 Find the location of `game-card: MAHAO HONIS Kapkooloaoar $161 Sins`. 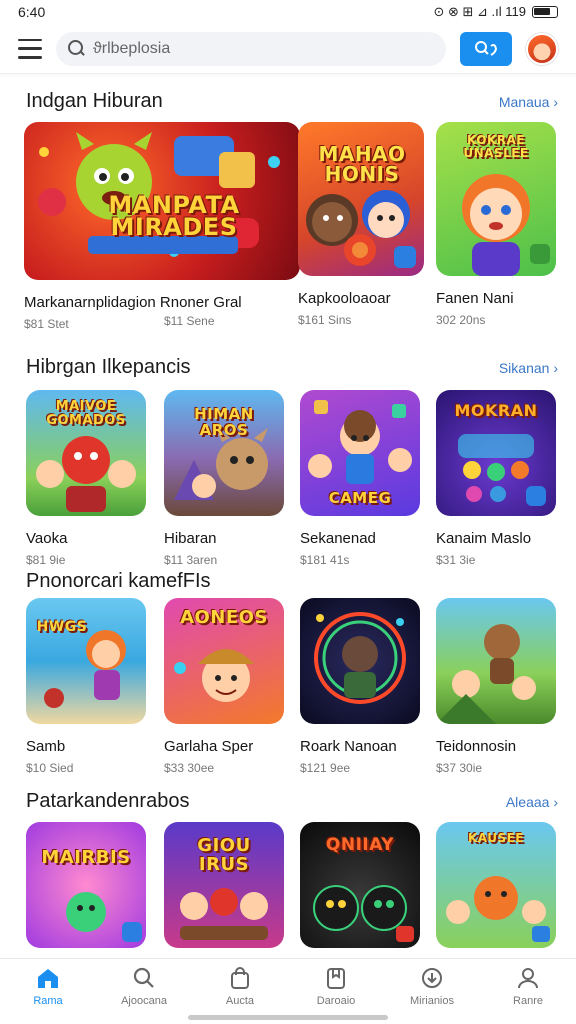

game-card: MAHAO HONIS Kapkooloaoar $161 Sins is located at coordinates (361, 224).